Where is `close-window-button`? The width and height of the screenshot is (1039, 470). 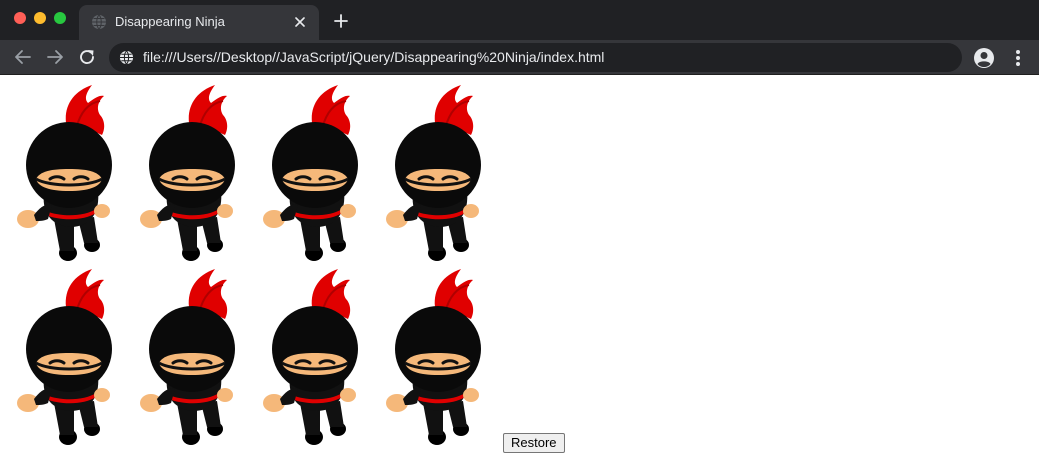
close-window-button is located at coordinates (20, 18).